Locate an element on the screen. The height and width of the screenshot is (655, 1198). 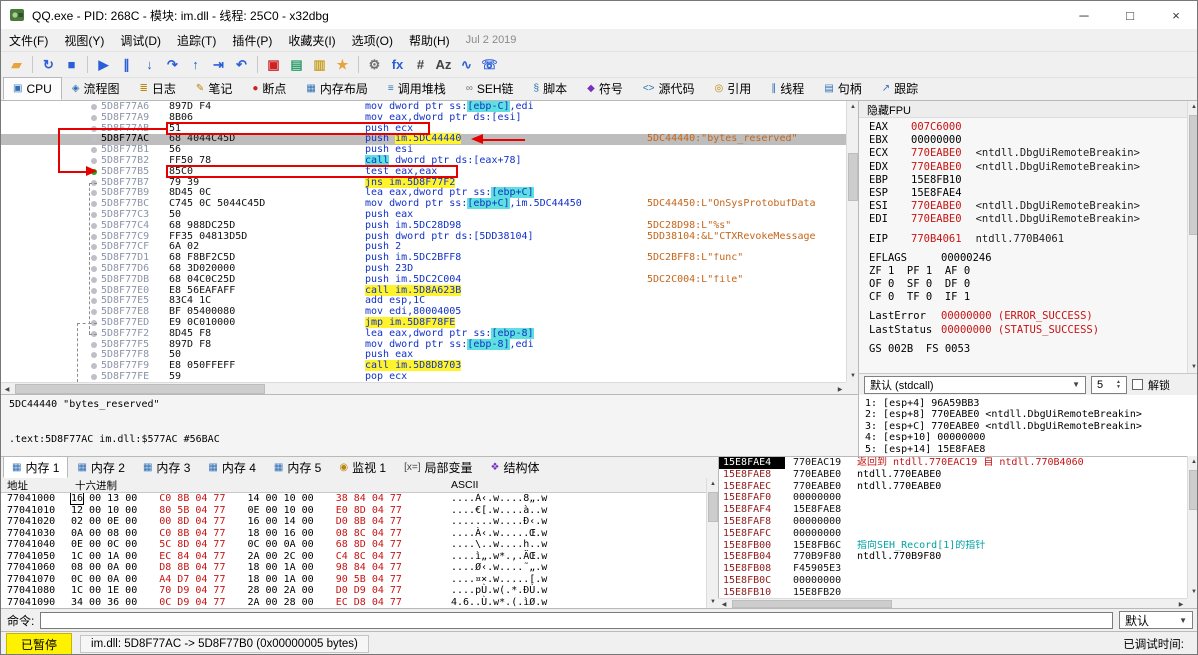
register-row: ECX 770EABE0 <ntdll.DbgUiRemoteBreakin> is located at coordinates (1029, 153).